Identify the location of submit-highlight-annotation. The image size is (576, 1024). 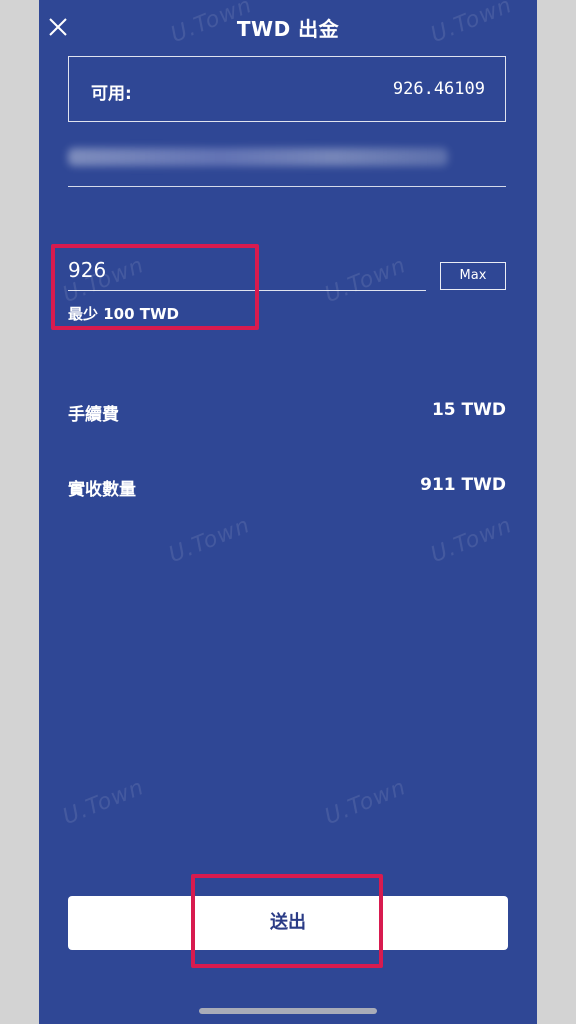
(287, 921).